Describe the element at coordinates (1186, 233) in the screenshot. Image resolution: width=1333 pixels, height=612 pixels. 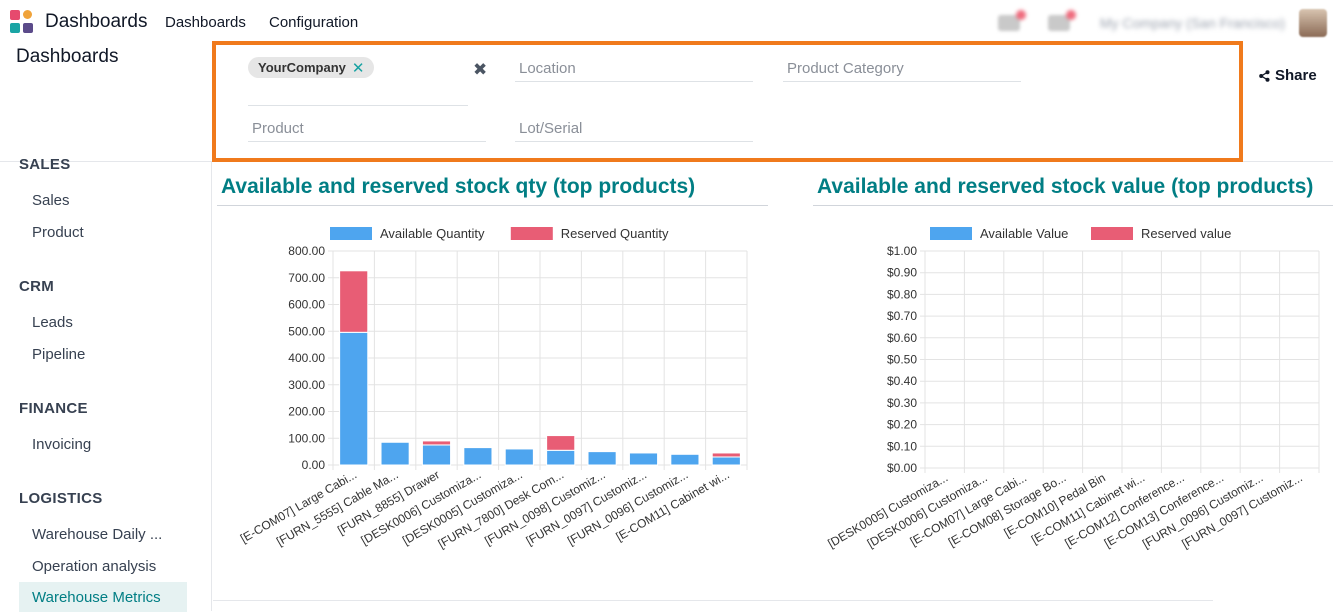
I see `value-chart-legend-label: Reserved value` at that location.